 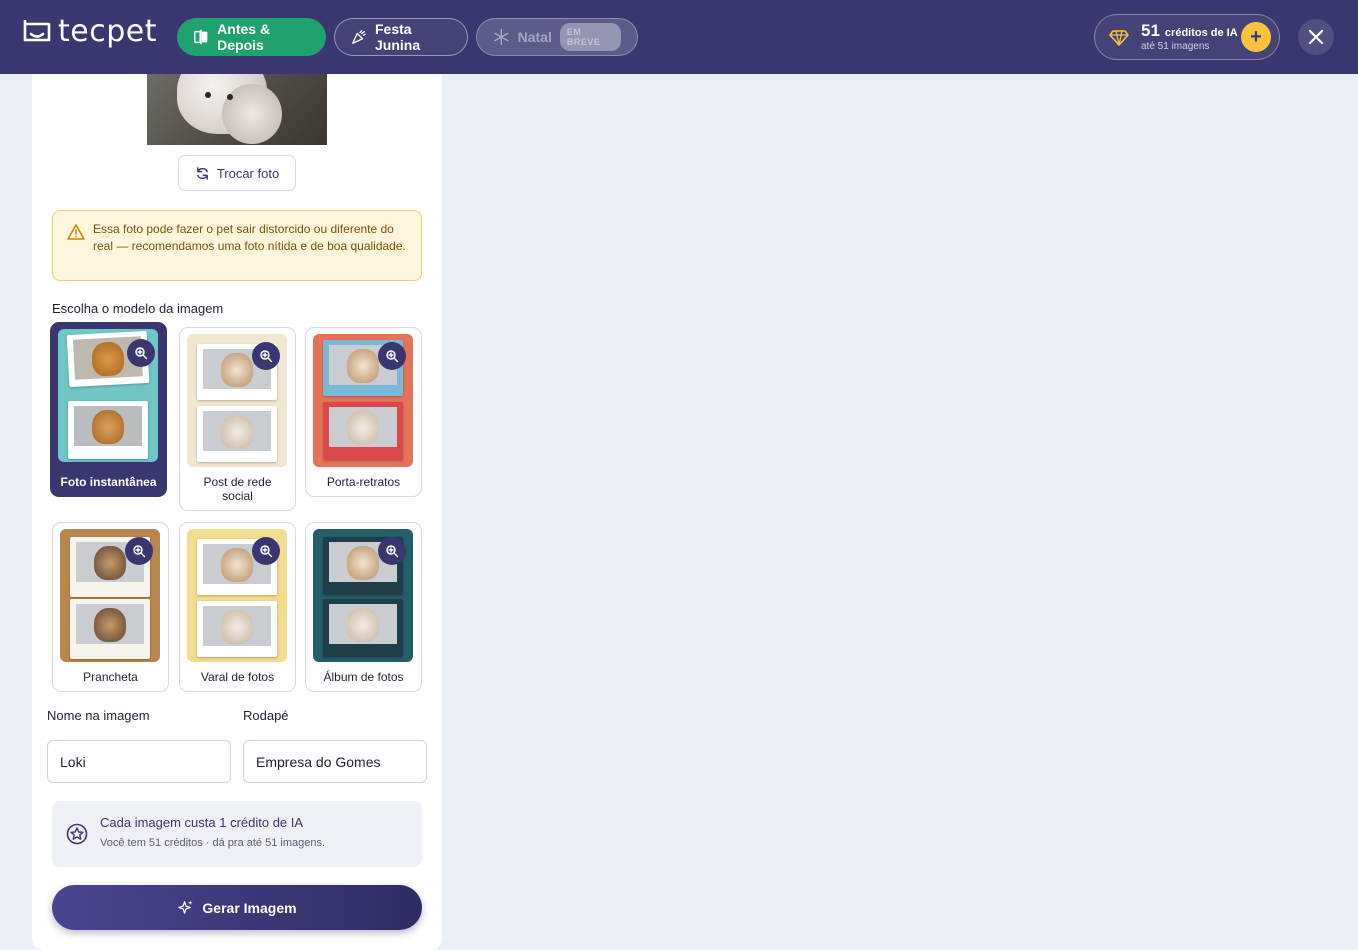 I want to click on credits-sub: até 51 imagens, so click(x=1175, y=46).